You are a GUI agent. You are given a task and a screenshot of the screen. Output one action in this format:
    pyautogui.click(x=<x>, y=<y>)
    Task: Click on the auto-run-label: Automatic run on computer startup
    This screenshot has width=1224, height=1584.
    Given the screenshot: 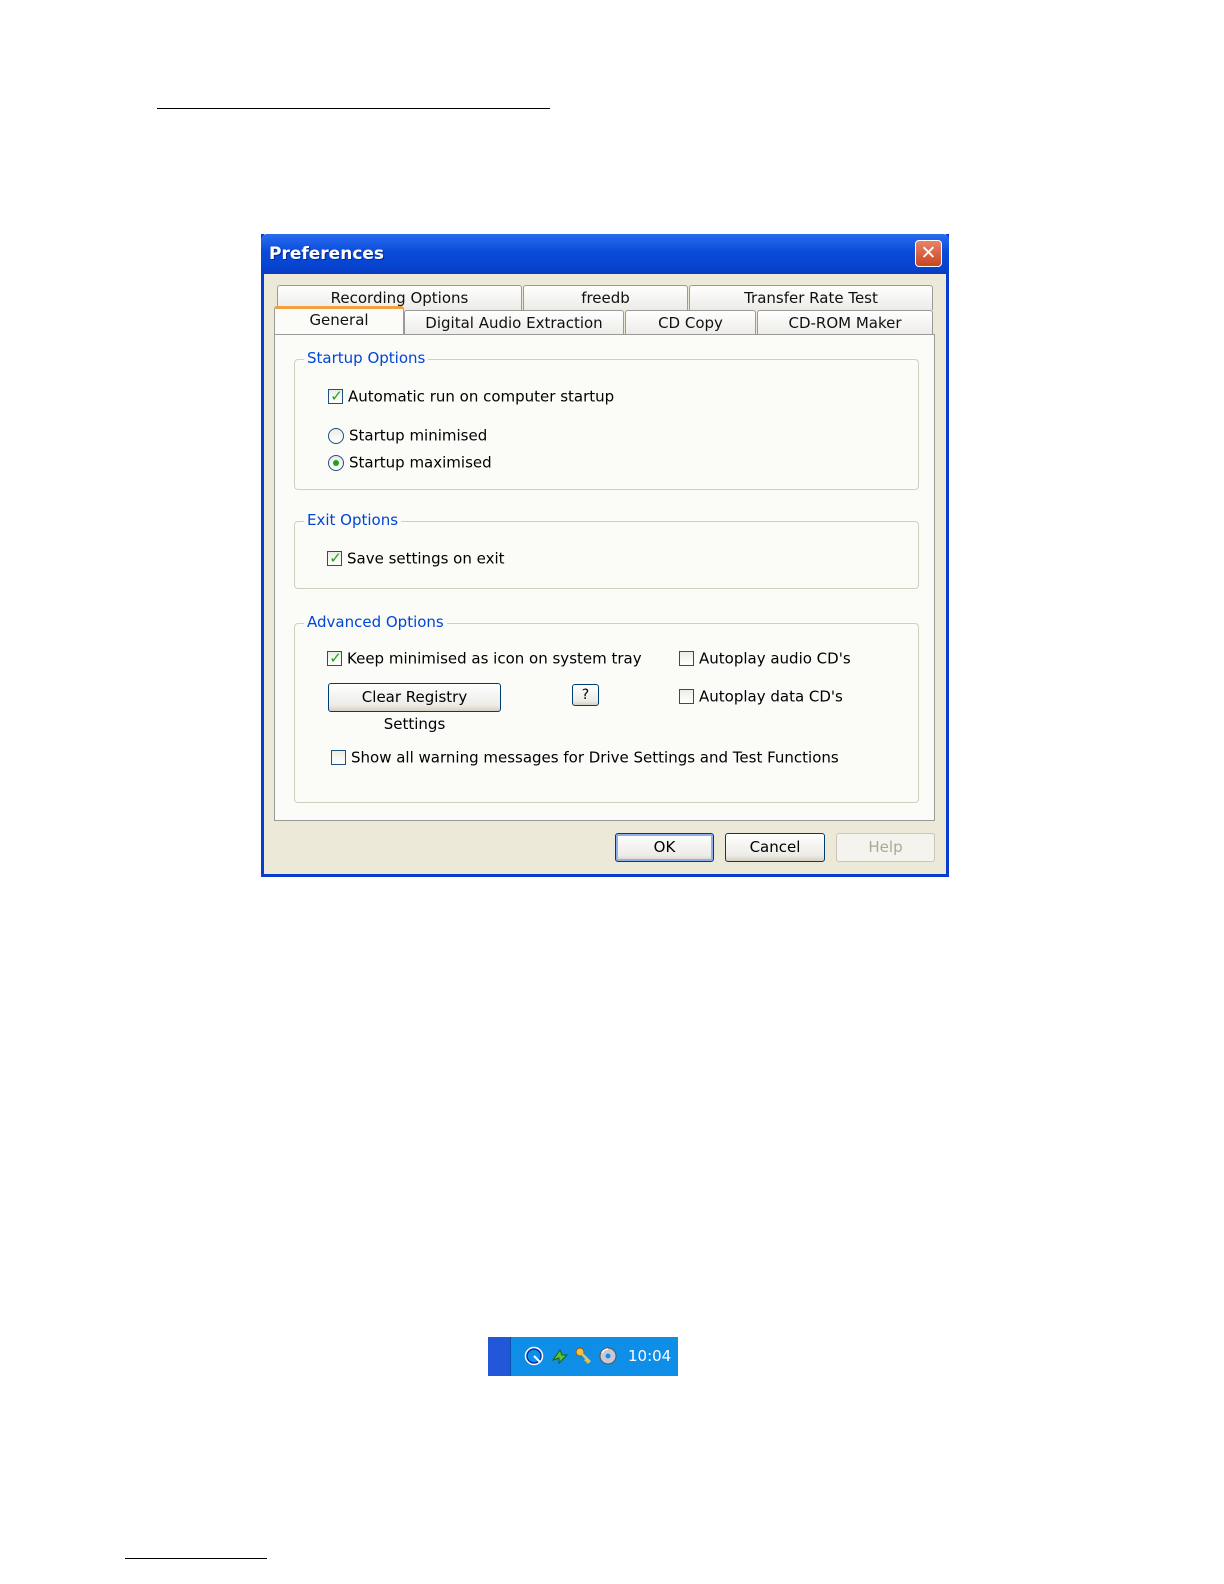 What is the action you would take?
    pyautogui.click(x=481, y=396)
    